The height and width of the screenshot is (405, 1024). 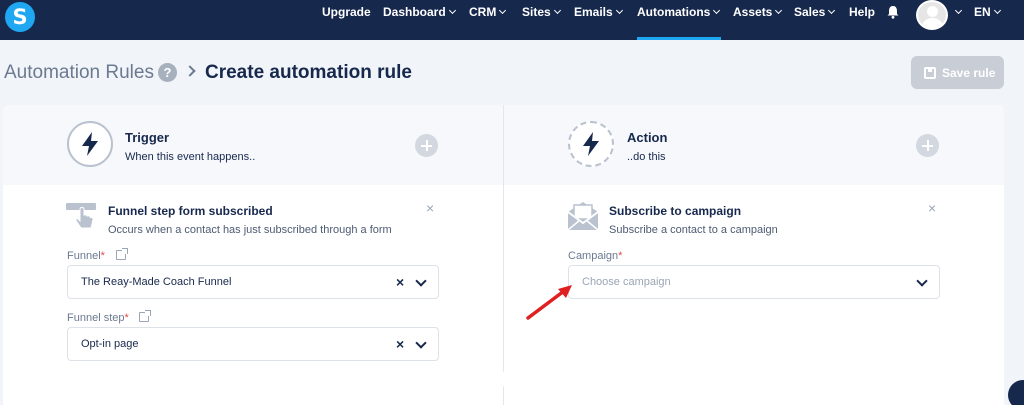 I want to click on funnel-step-label: Funnel step*, so click(x=98, y=318).